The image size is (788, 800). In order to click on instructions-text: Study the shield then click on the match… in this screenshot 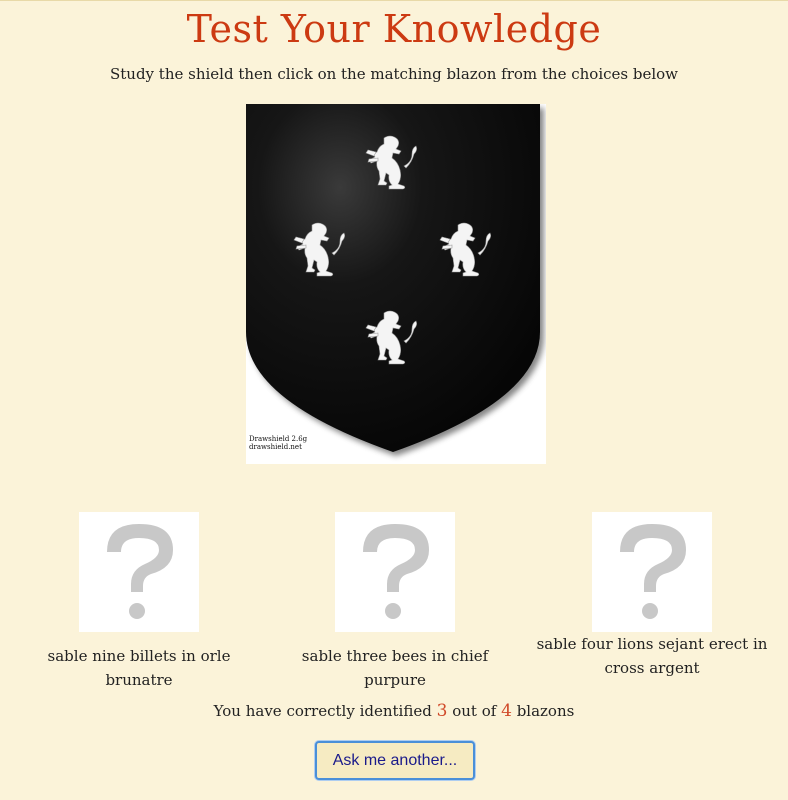, I will do `click(394, 74)`.